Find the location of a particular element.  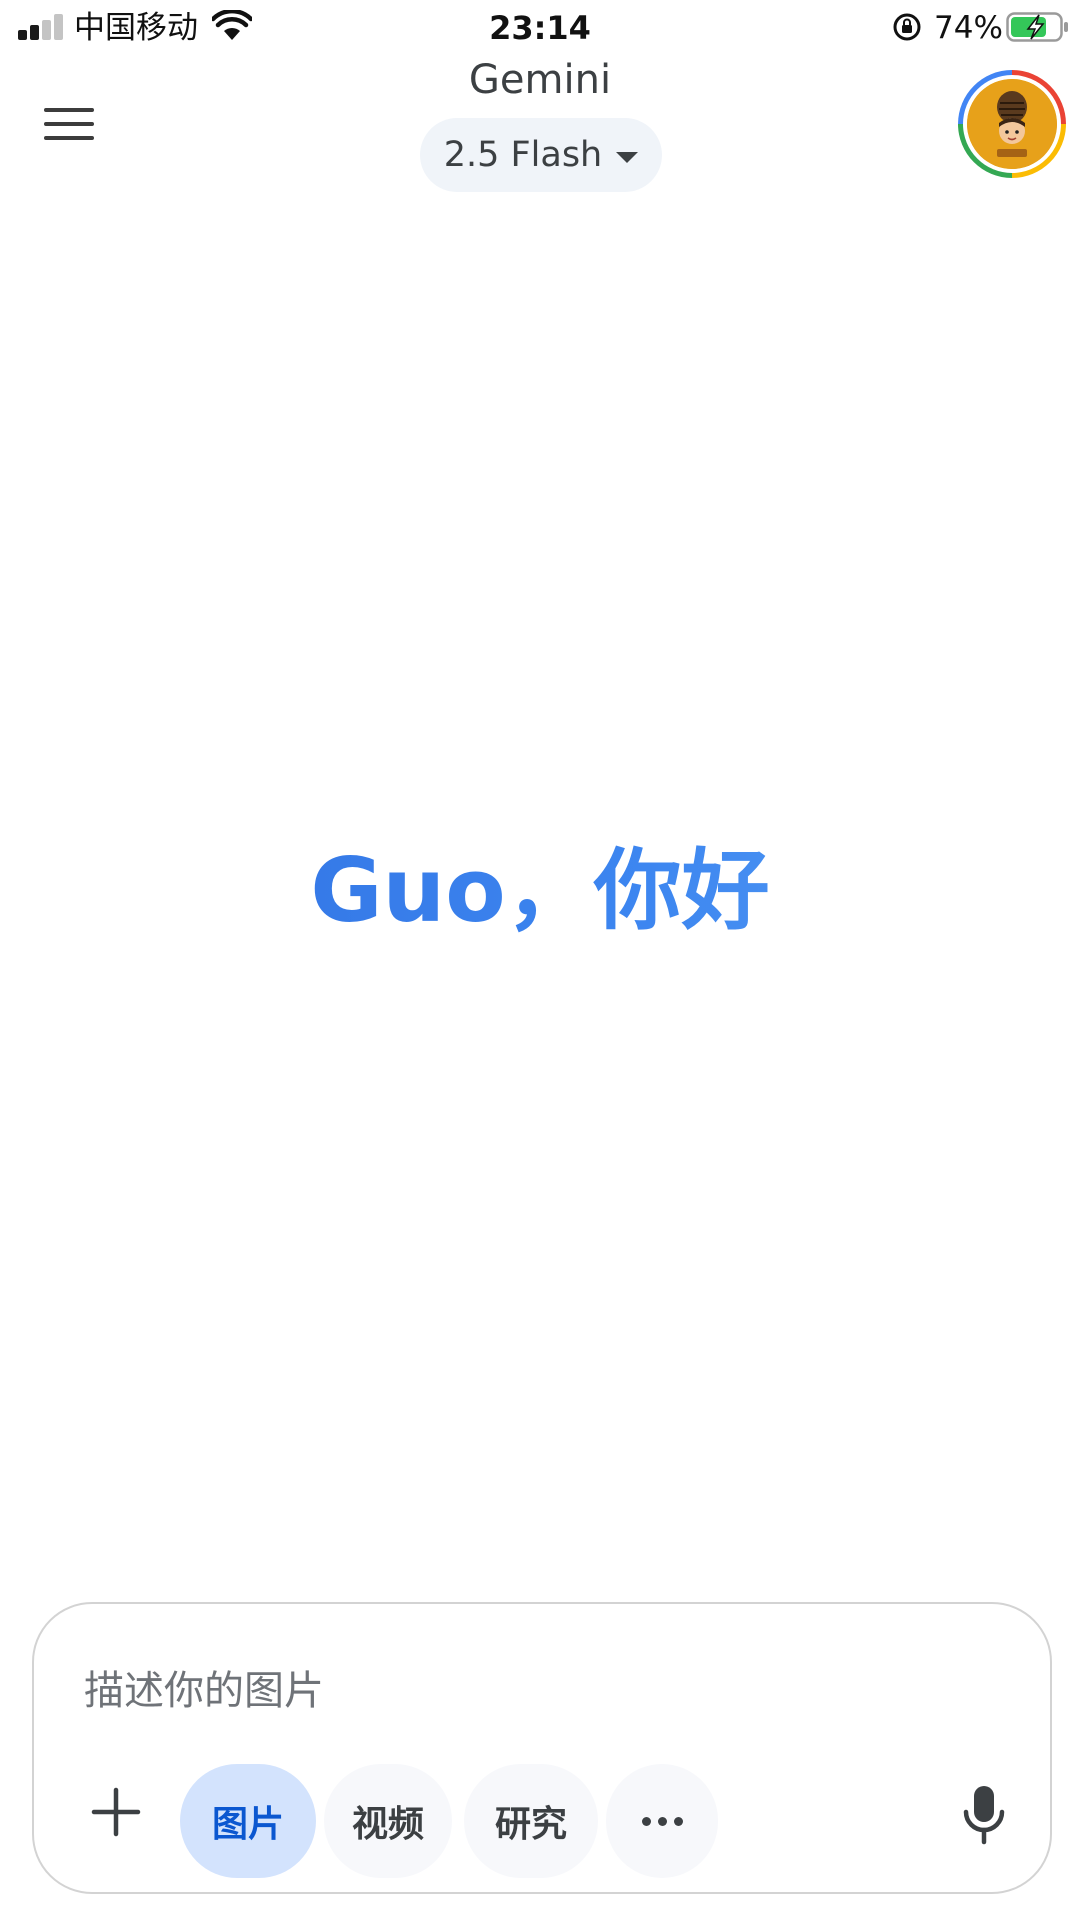

more-horizontal-icon is located at coordinates (662, 1821).